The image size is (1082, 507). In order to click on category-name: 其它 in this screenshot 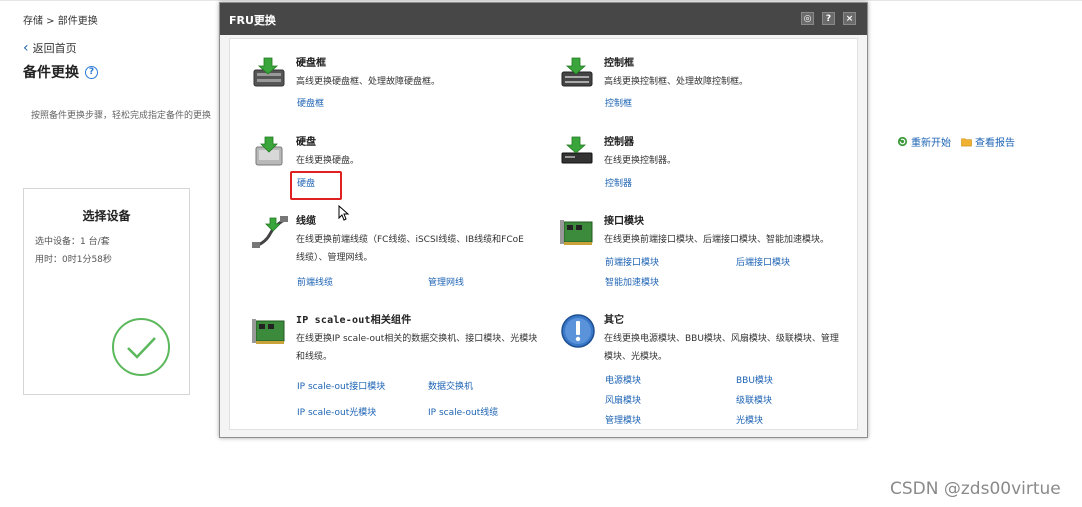, I will do `click(614, 320)`.